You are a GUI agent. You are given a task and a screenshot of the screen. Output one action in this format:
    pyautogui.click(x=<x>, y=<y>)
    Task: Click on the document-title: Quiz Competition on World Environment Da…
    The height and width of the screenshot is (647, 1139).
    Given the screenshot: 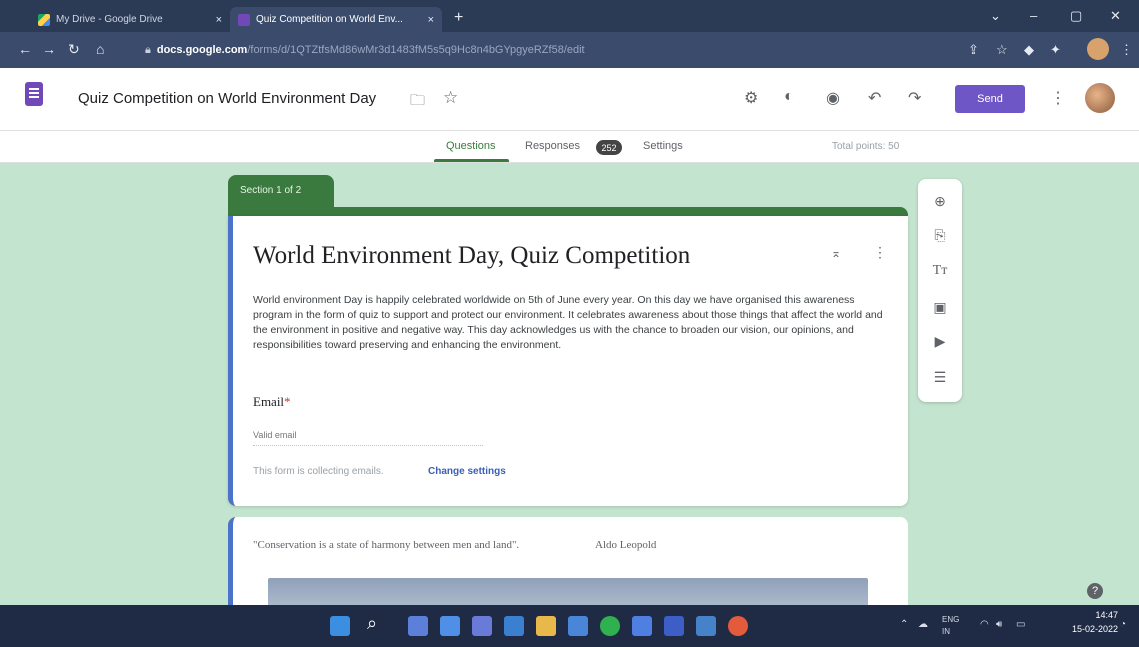 What is the action you would take?
    pyautogui.click(x=227, y=98)
    